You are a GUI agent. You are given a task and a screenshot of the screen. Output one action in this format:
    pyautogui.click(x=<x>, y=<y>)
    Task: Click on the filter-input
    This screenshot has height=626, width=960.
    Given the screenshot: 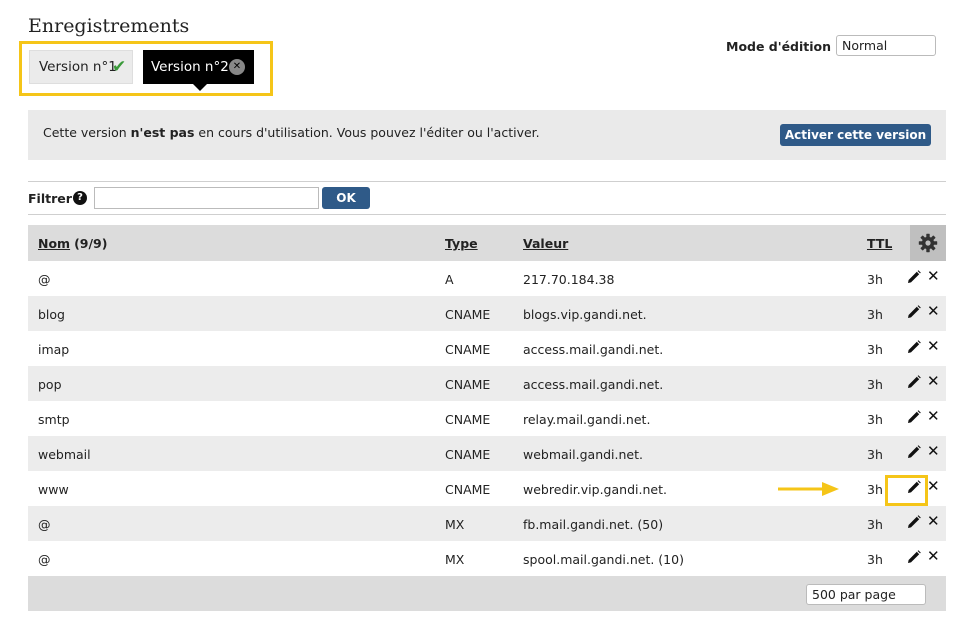 What is the action you would take?
    pyautogui.click(x=206, y=198)
    